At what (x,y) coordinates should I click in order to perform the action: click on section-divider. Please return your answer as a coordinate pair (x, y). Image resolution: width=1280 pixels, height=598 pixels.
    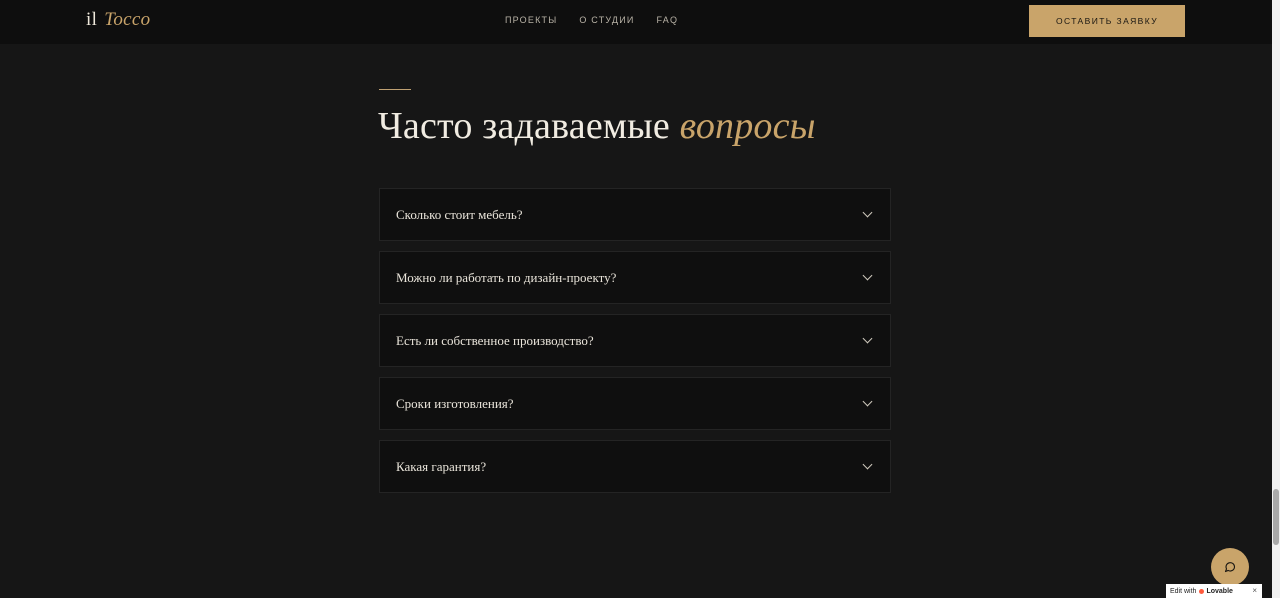
    Looking at the image, I should click on (395, 89).